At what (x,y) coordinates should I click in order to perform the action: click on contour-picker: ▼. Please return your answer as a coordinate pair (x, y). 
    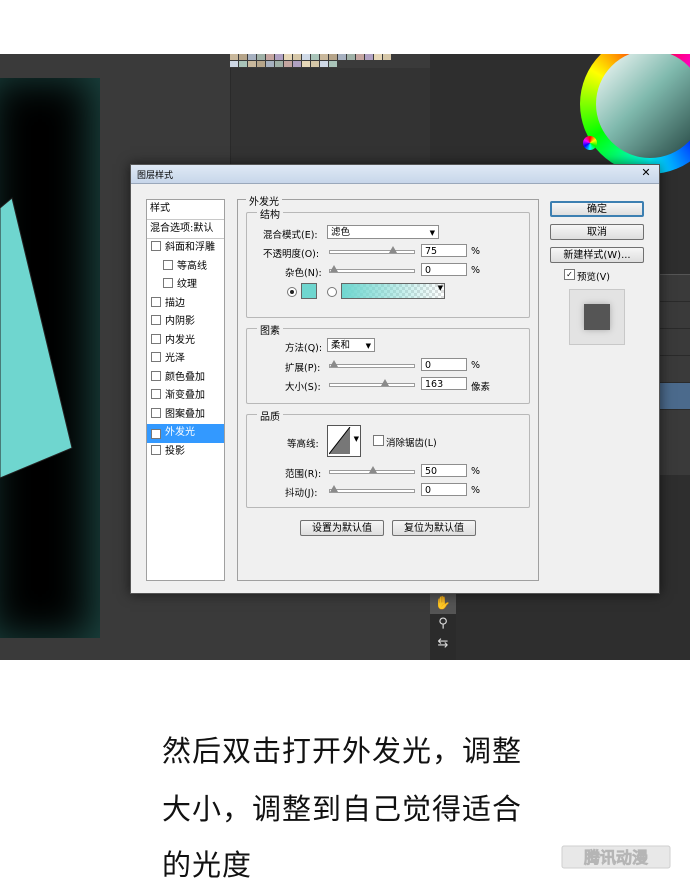
    Looking at the image, I should click on (344, 441).